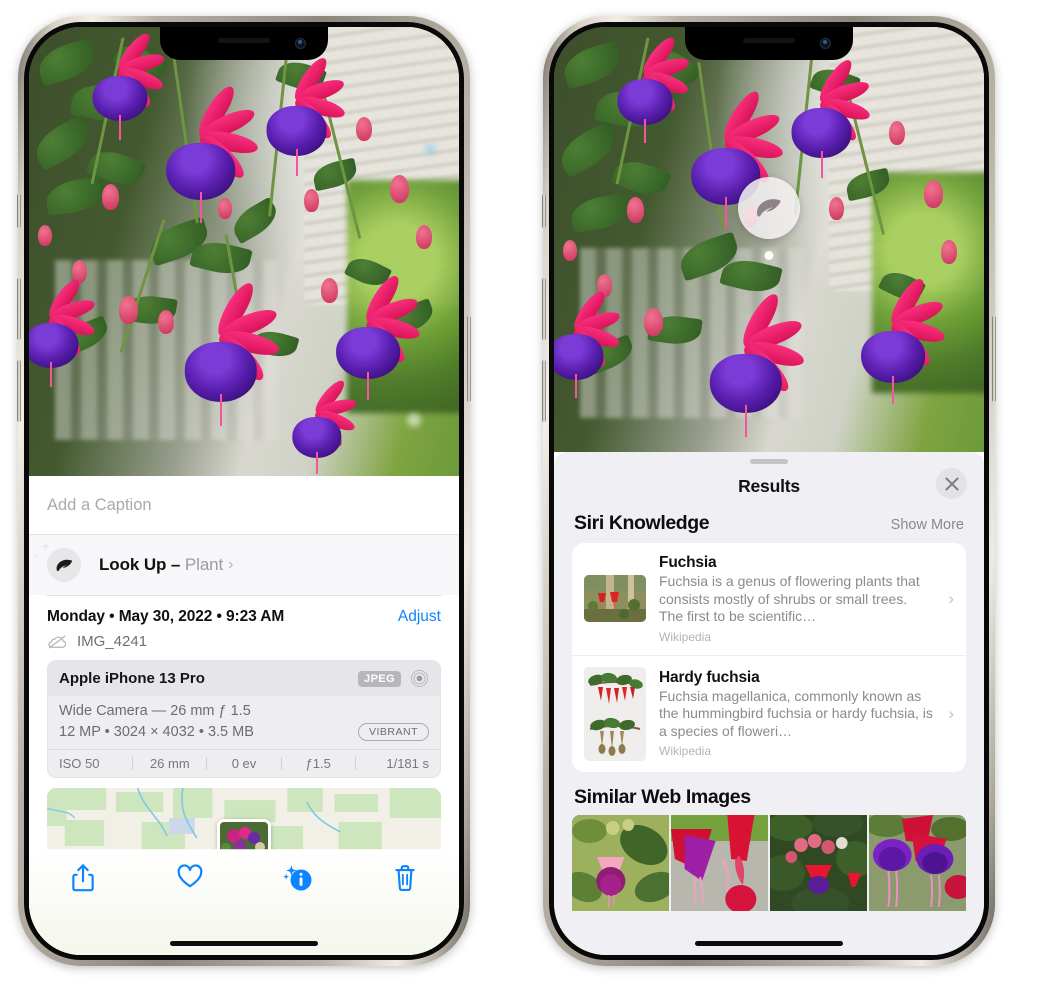 The image size is (1055, 985). I want to click on power-button-left, so click(469, 359).